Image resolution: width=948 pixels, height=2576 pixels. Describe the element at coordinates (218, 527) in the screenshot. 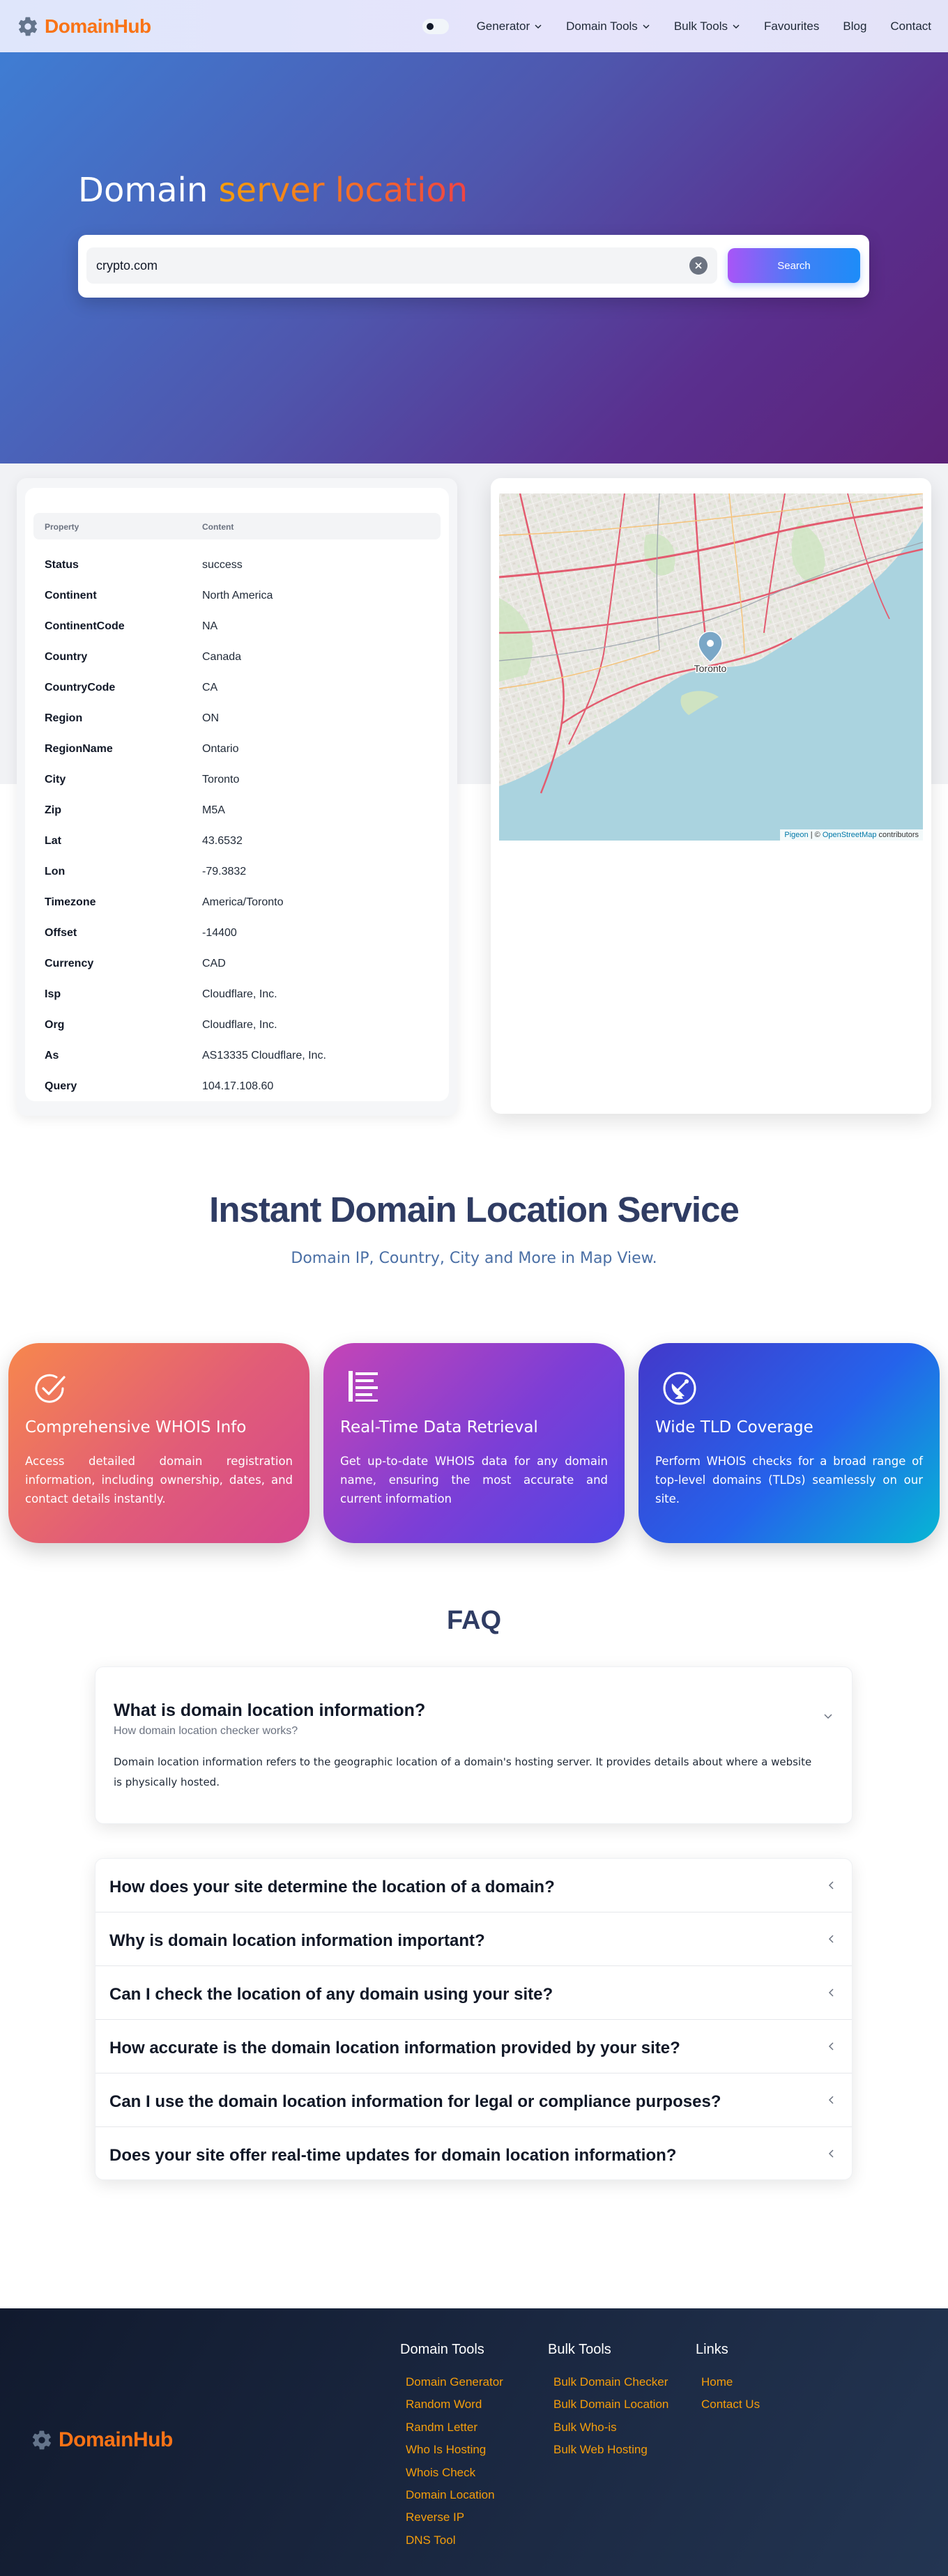

I see `header-content: Content` at that location.